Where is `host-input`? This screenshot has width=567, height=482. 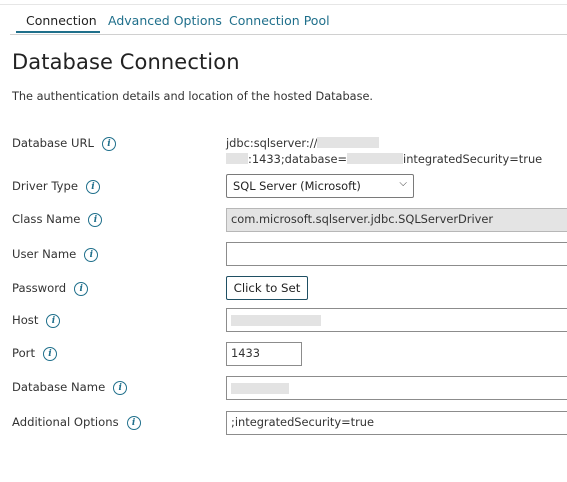
host-input is located at coordinates (396, 320).